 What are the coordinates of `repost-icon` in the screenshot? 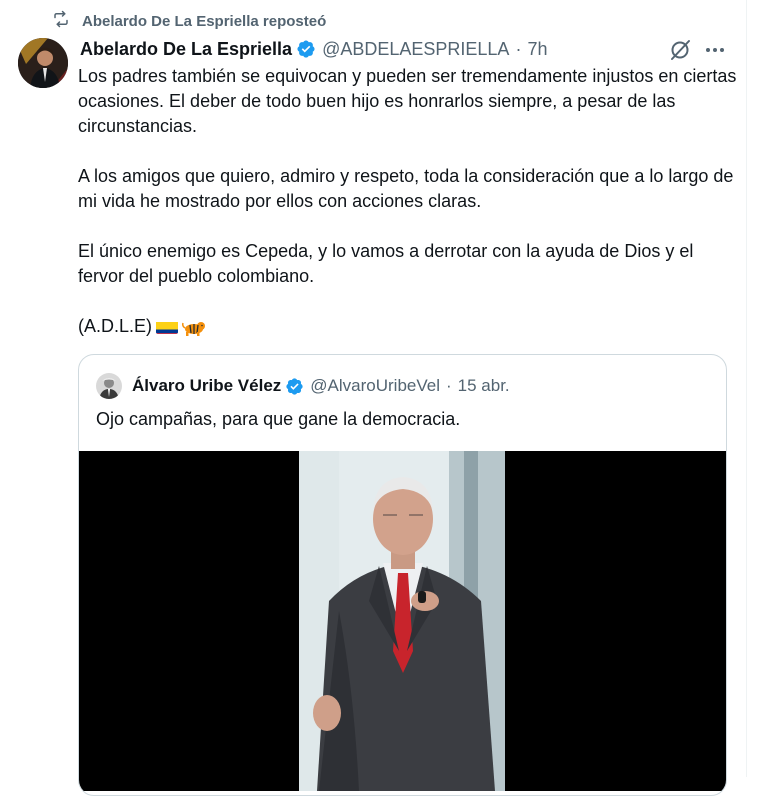 It's located at (61, 21).